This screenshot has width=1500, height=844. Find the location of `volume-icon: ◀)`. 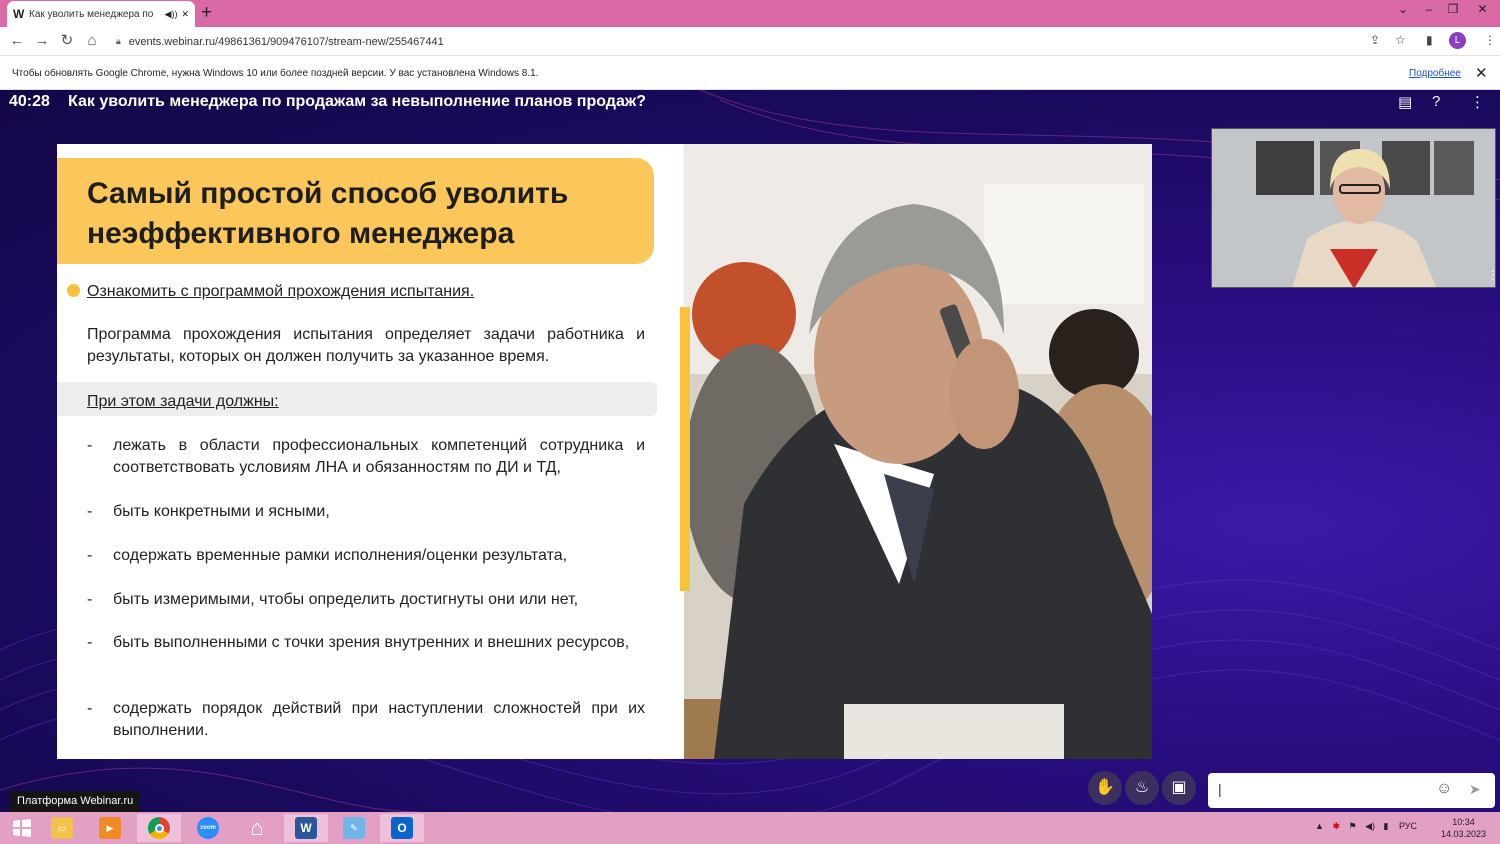

volume-icon: ◀) is located at coordinates (1370, 826).